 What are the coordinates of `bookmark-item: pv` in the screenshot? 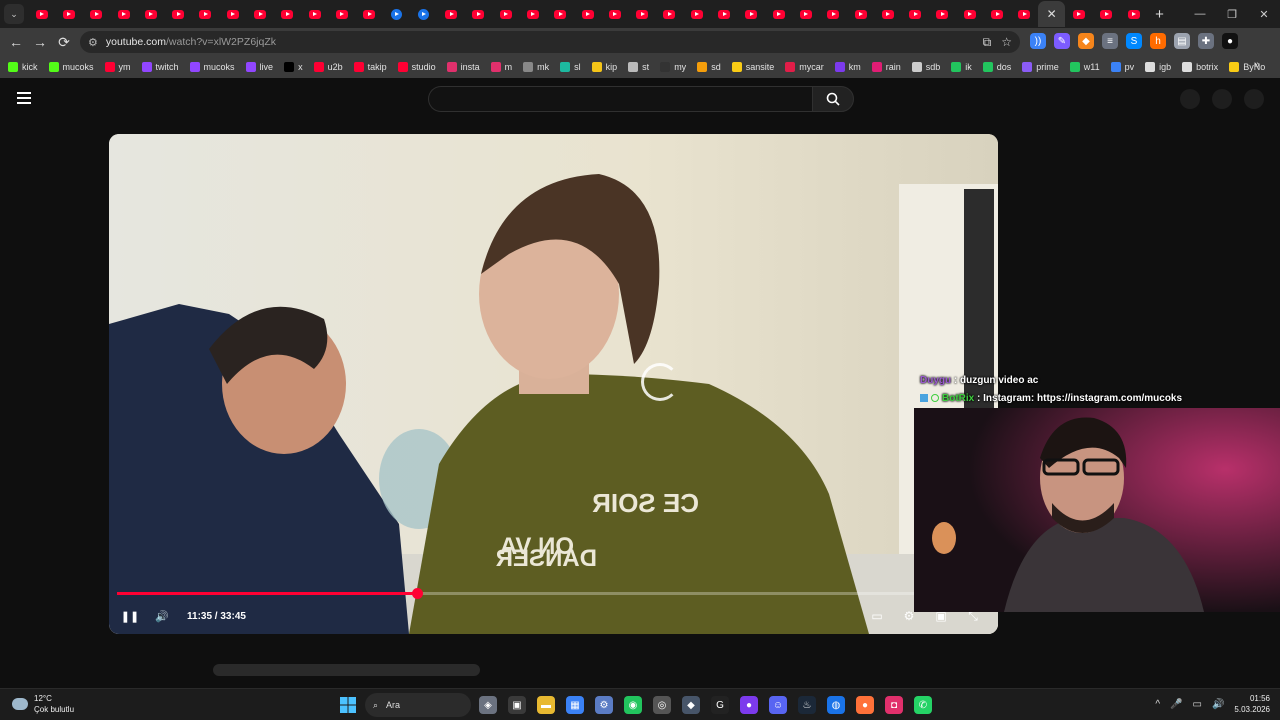 It's located at (1122, 67).